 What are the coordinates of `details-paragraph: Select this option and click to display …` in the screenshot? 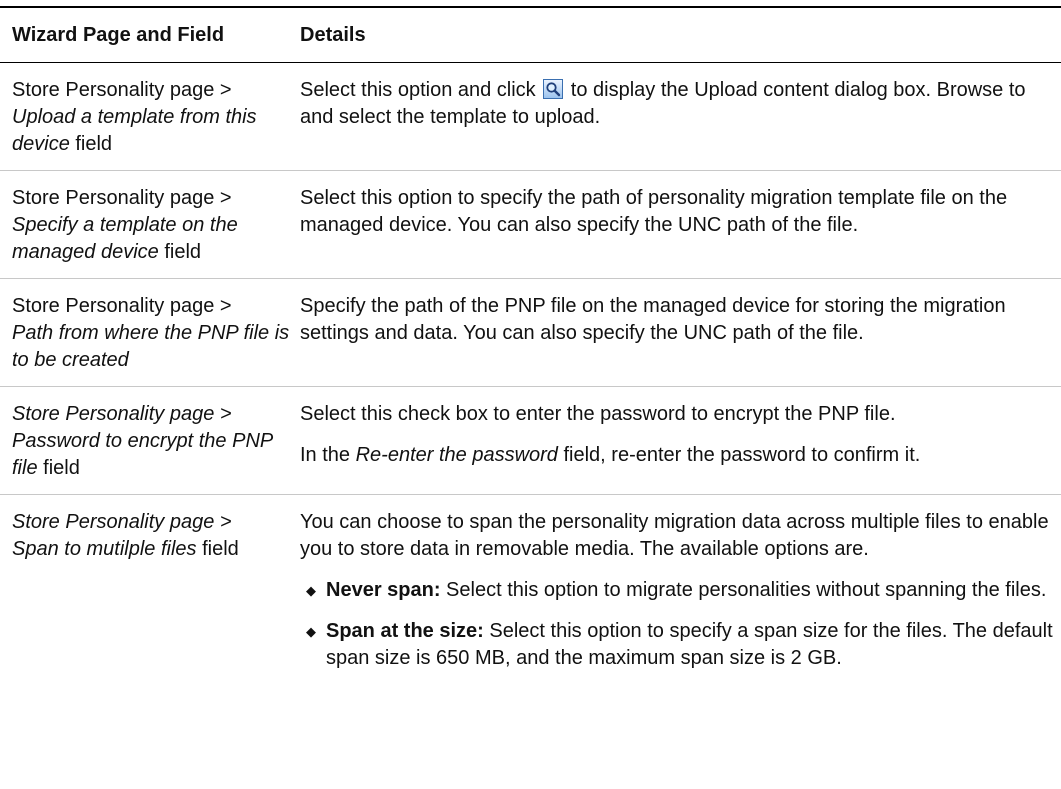 It's located at (676, 104).